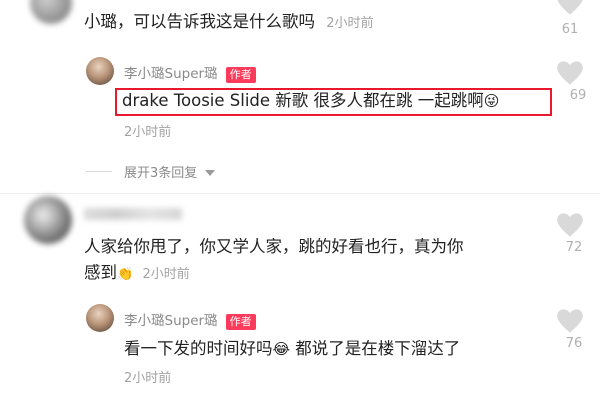 This screenshot has height=400, width=600. Describe the element at coordinates (570, 20) in the screenshot. I see `like-button: 61` at that location.